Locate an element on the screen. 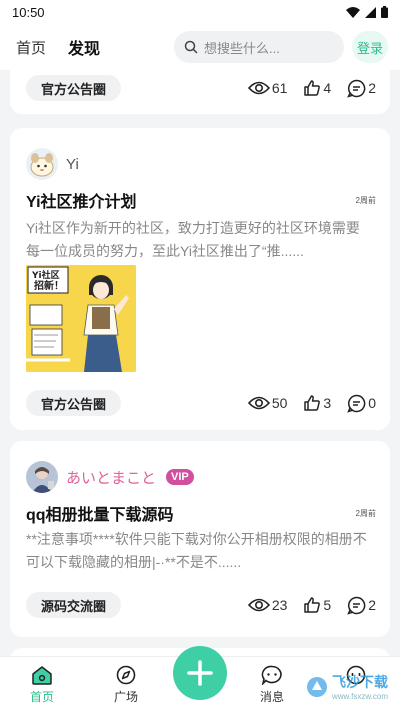 The image size is (400, 711). tab-discover: 发现 is located at coordinates (84, 47).